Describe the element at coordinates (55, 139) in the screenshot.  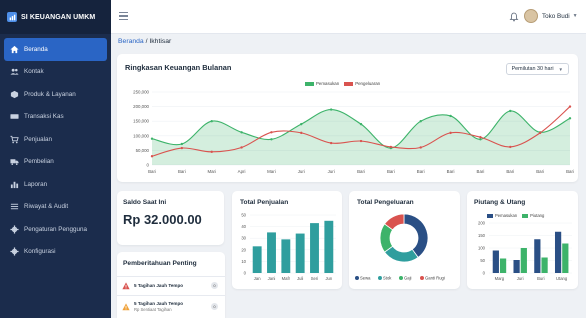
I see `sidebar-item-penjualan: Penjualan` at that location.